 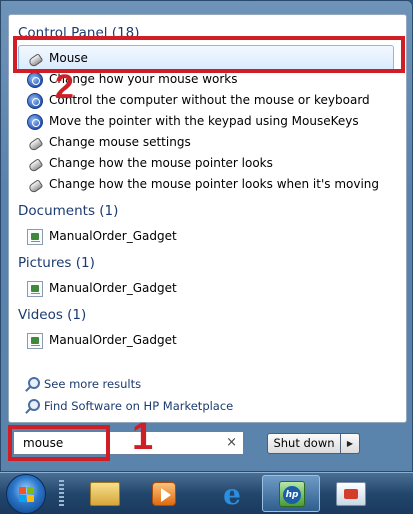 What do you see at coordinates (64, 87) in the screenshot?
I see `annotation-number-two: 2` at bounding box center [64, 87].